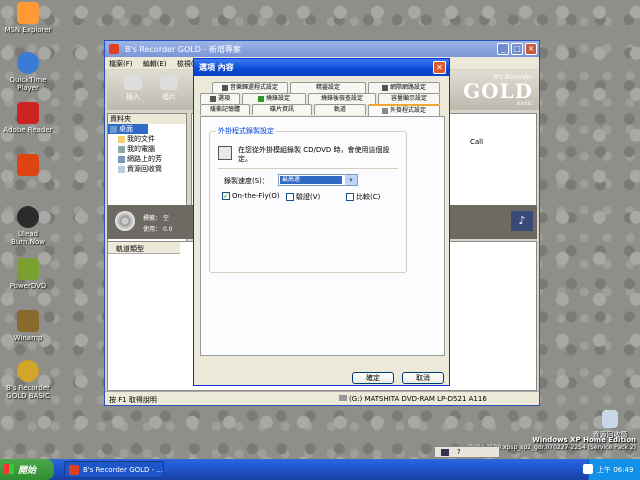 The height and width of the screenshot is (480, 640). I want to click on drive-icon, so click(343, 398).